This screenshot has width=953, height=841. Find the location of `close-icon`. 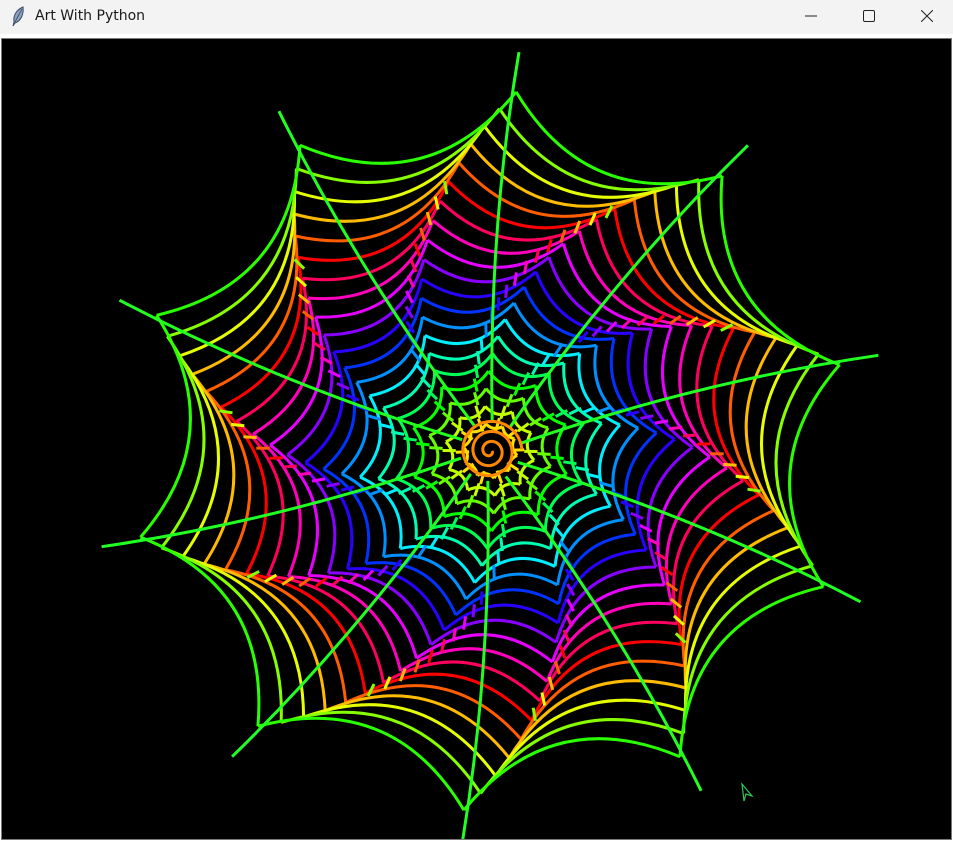

close-icon is located at coordinates (927, 16).